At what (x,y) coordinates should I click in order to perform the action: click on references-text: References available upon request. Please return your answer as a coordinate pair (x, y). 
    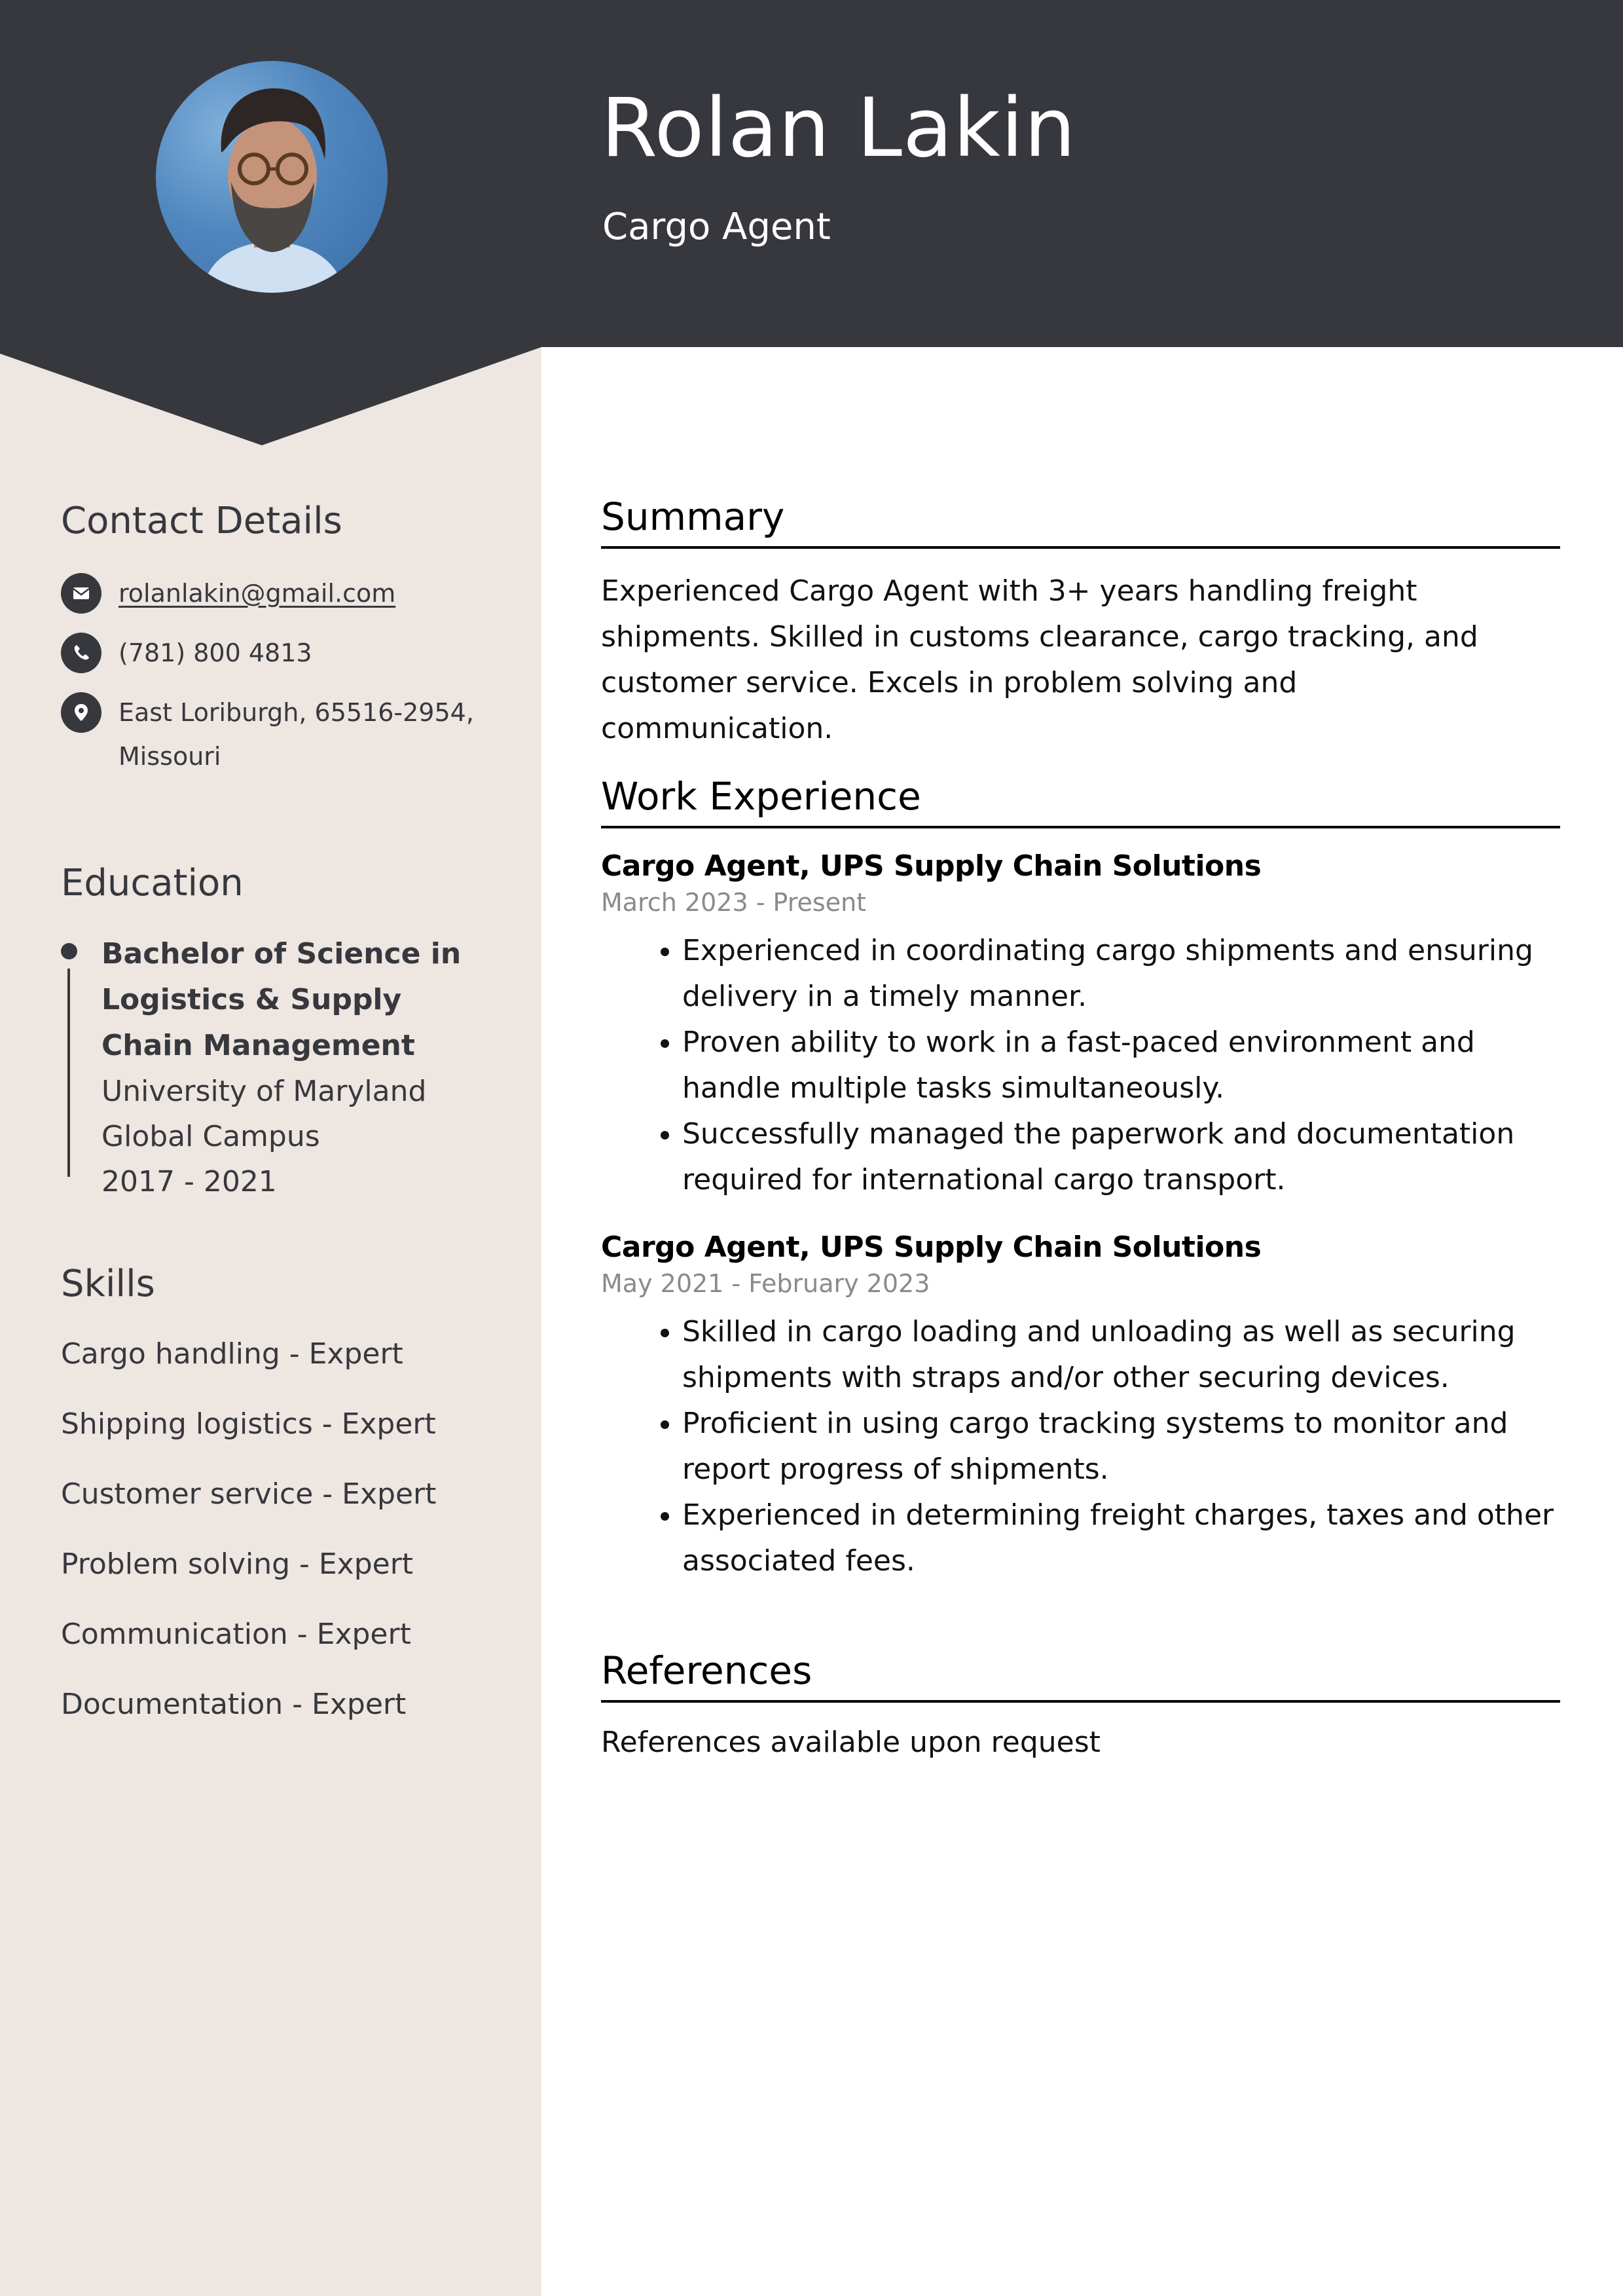
    Looking at the image, I should click on (851, 1742).